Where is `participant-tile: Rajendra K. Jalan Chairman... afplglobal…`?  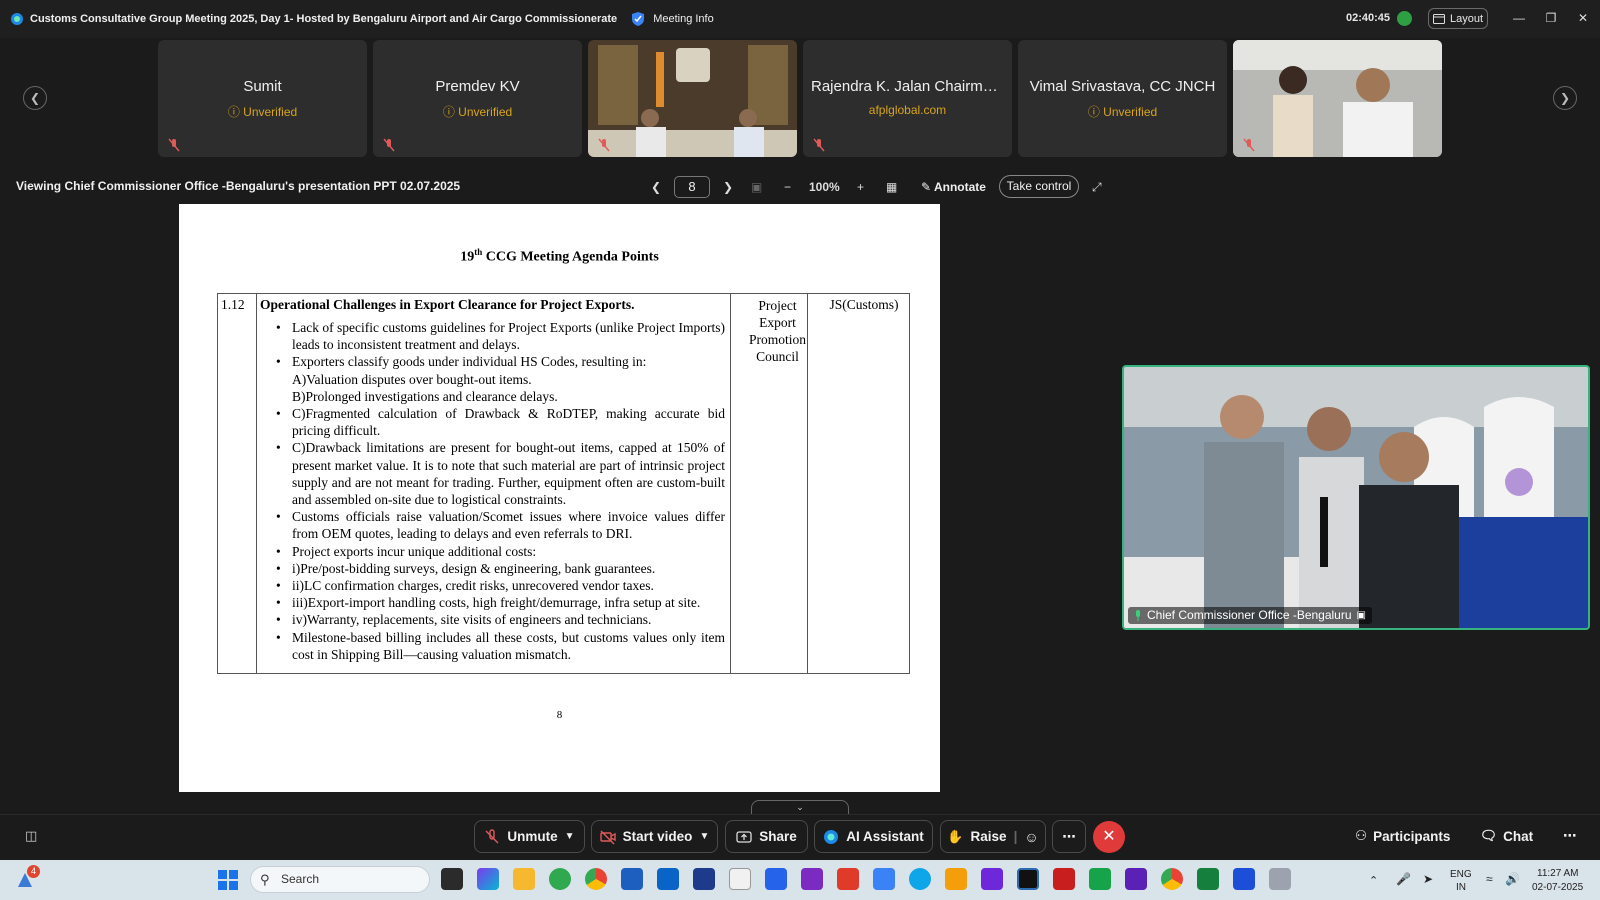
participant-tile: Rajendra K. Jalan Chairman... afplglobal… is located at coordinates (907, 98).